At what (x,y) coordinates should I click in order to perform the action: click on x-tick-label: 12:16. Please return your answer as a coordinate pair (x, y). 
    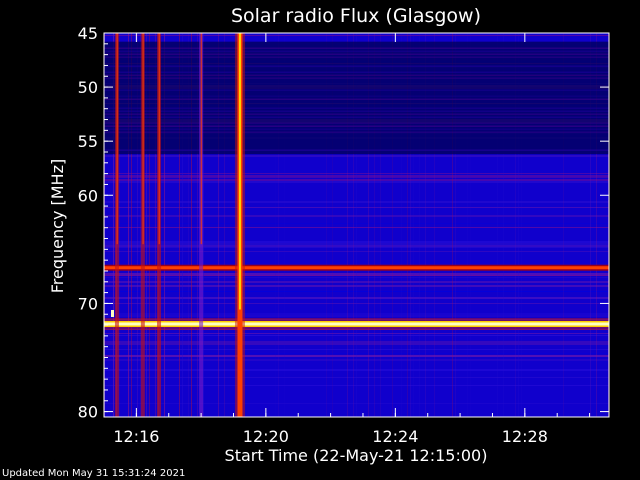
    Looking at the image, I should click on (136, 436).